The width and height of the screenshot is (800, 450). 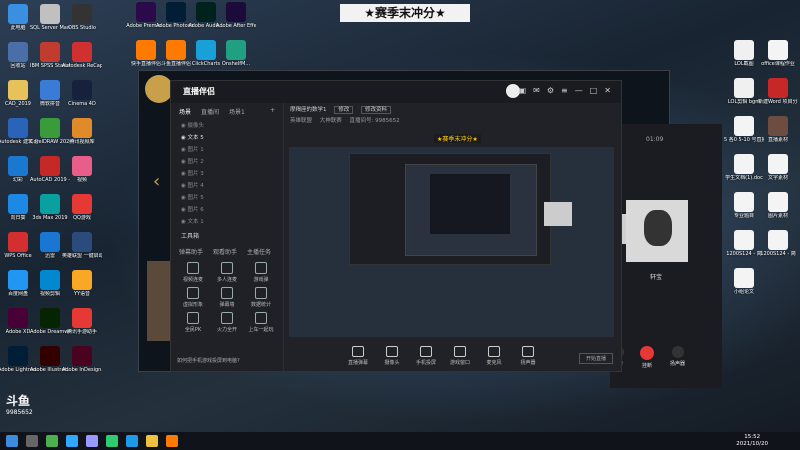 What do you see at coordinates (657, 231) in the screenshot?
I see `caller-avatar` at bounding box center [657, 231].